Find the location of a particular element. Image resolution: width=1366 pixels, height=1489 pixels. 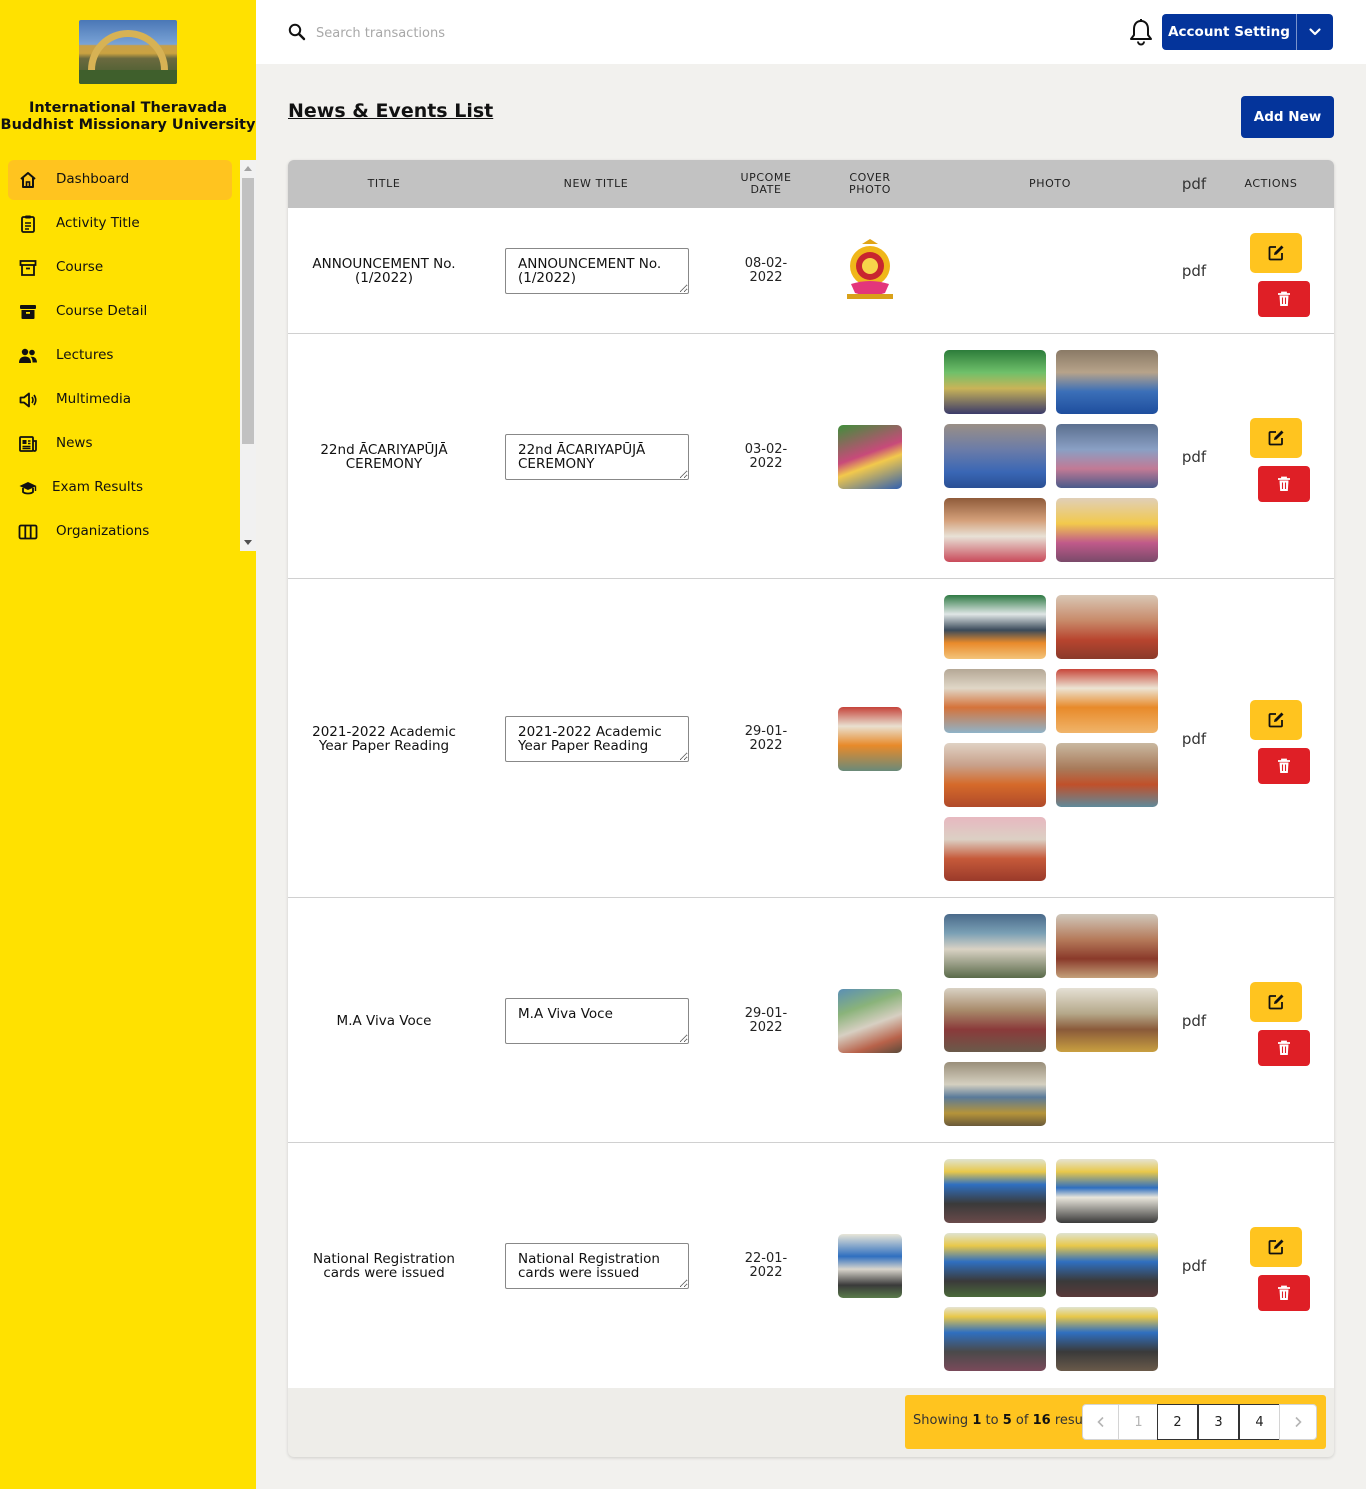

page-button-4: 4 is located at coordinates (1259, 1422).